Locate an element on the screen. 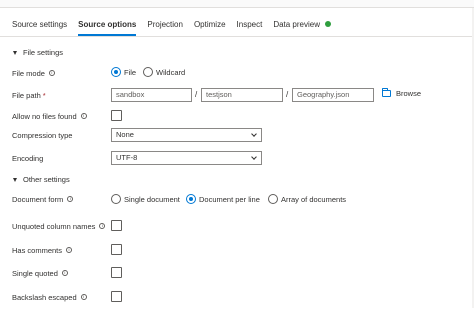 Image resolution: width=474 pixels, height=311 pixels. tab-data-preview-label: Data preview is located at coordinates (296, 24).